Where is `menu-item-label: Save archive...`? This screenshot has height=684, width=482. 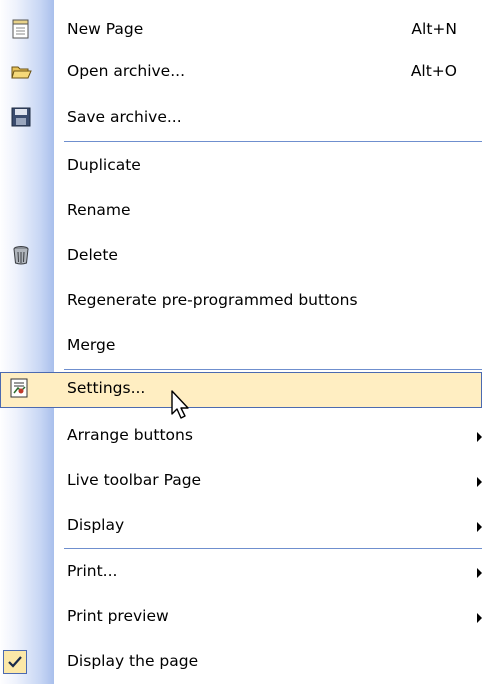
menu-item-label: Save archive... is located at coordinates (124, 117).